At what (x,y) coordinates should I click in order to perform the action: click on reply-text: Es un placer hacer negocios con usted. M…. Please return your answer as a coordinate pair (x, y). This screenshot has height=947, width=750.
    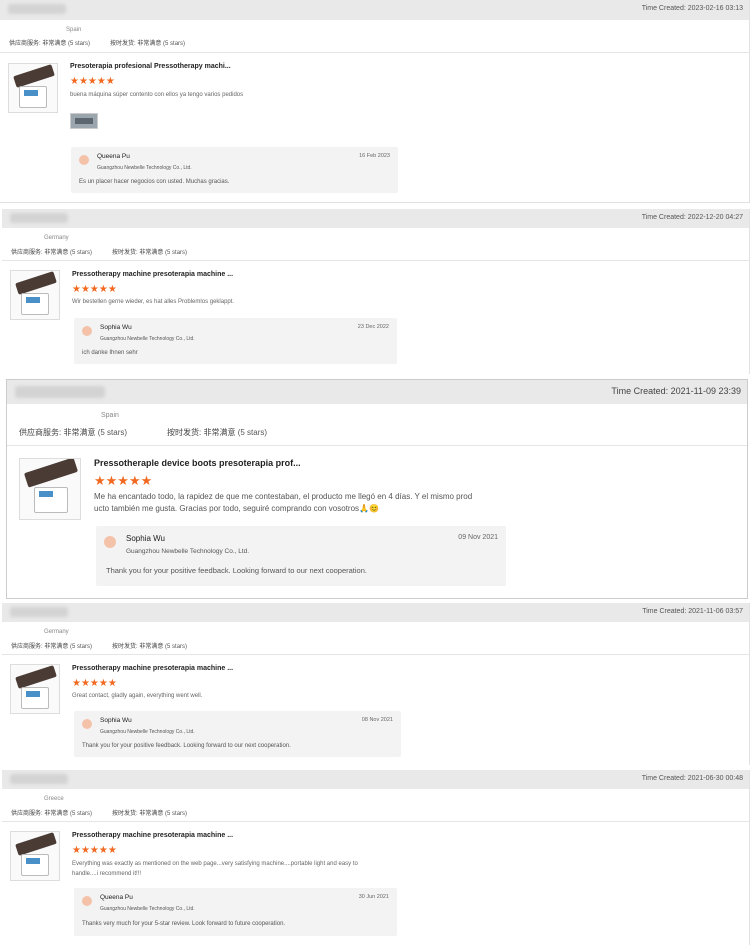
    Looking at the image, I should click on (154, 182).